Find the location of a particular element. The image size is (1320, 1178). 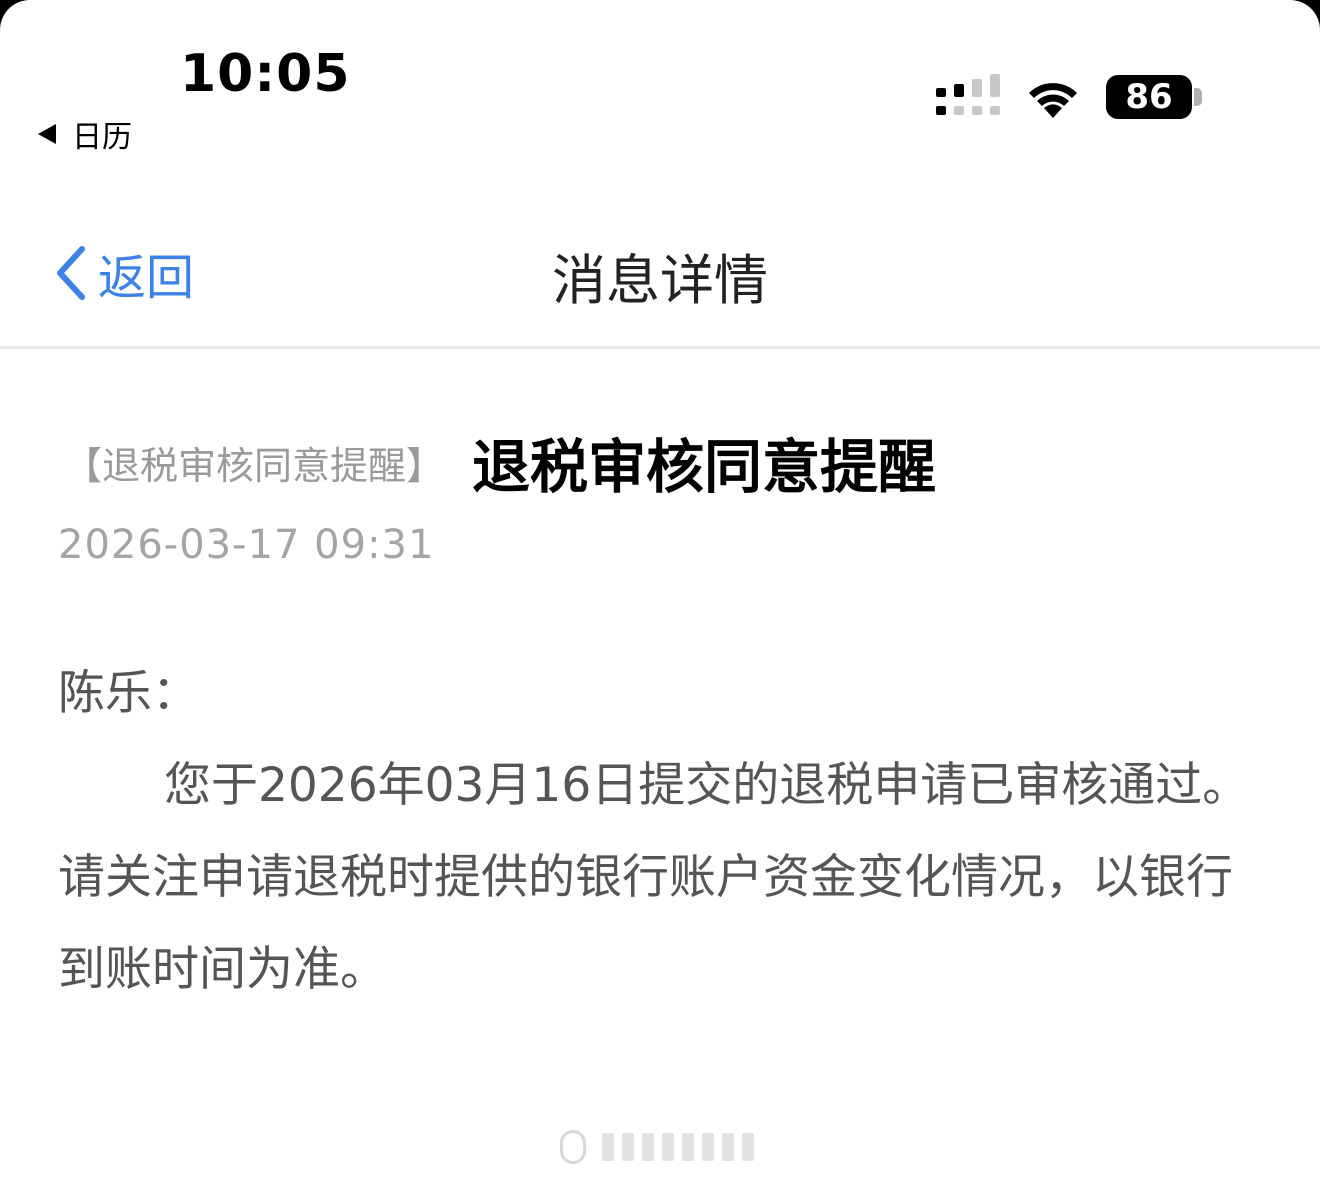

status-time: 10:05 is located at coordinates (265, 74).